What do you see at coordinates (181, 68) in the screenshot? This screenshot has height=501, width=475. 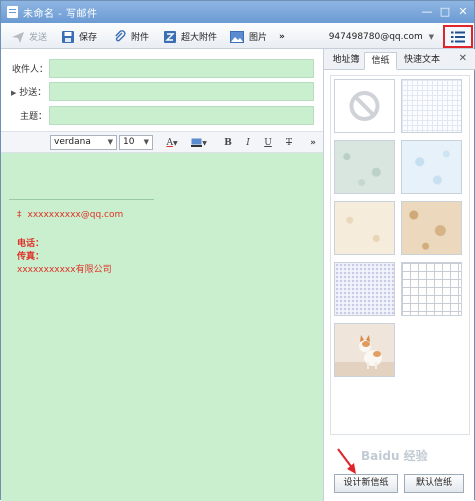 I see `to-input` at bounding box center [181, 68].